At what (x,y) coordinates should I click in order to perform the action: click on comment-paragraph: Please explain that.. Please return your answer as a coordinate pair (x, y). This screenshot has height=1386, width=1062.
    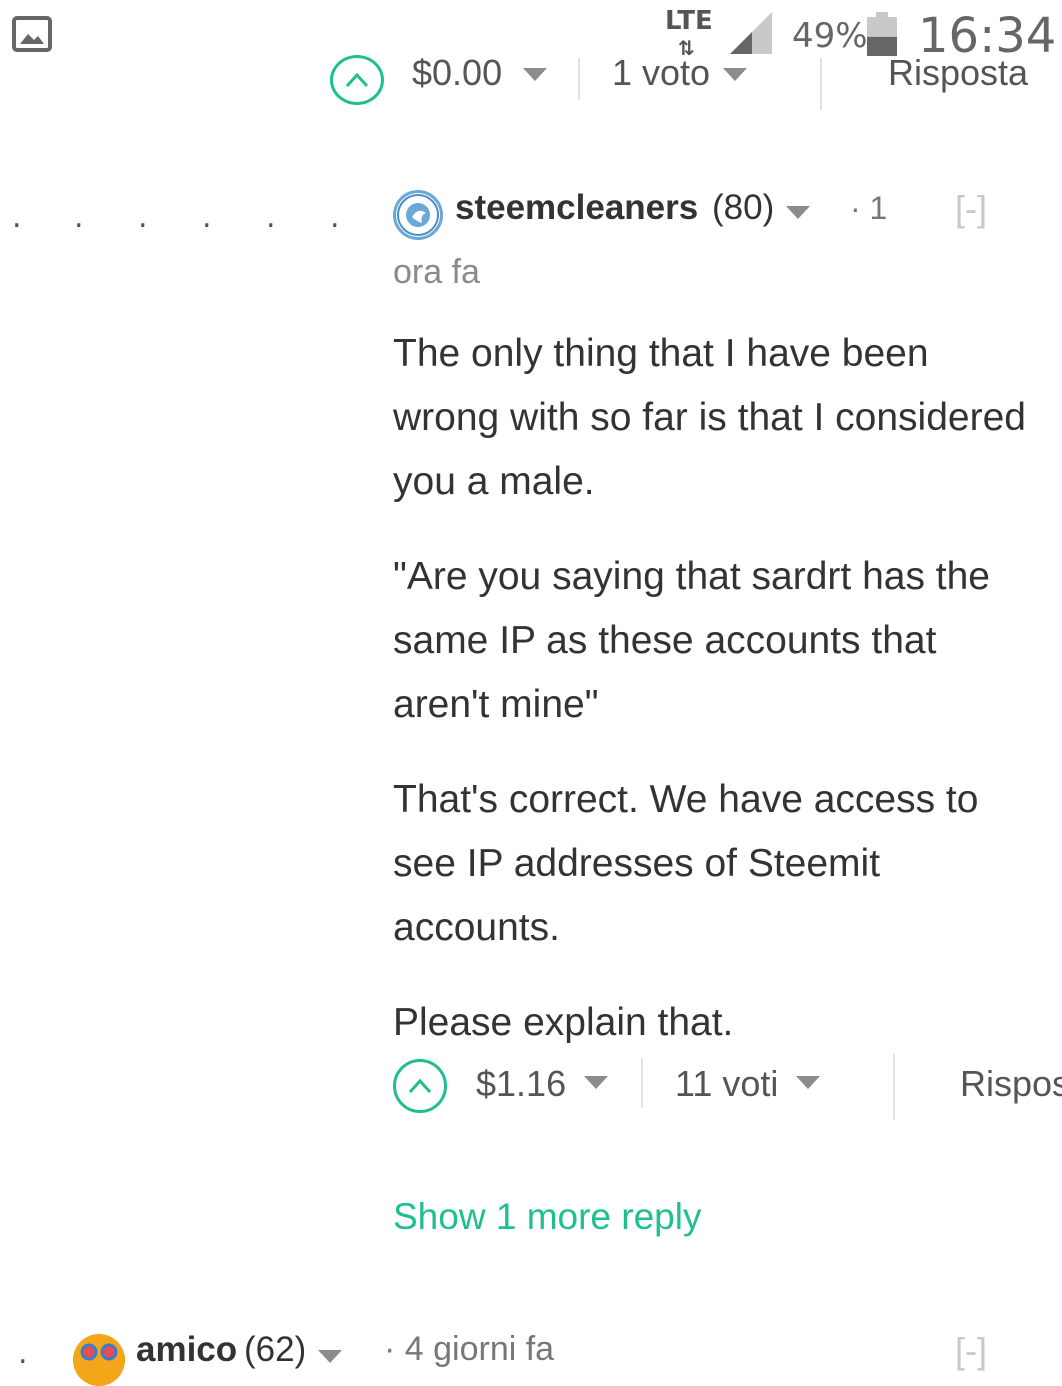
    Looking at the image, I should click on (563, 1022).